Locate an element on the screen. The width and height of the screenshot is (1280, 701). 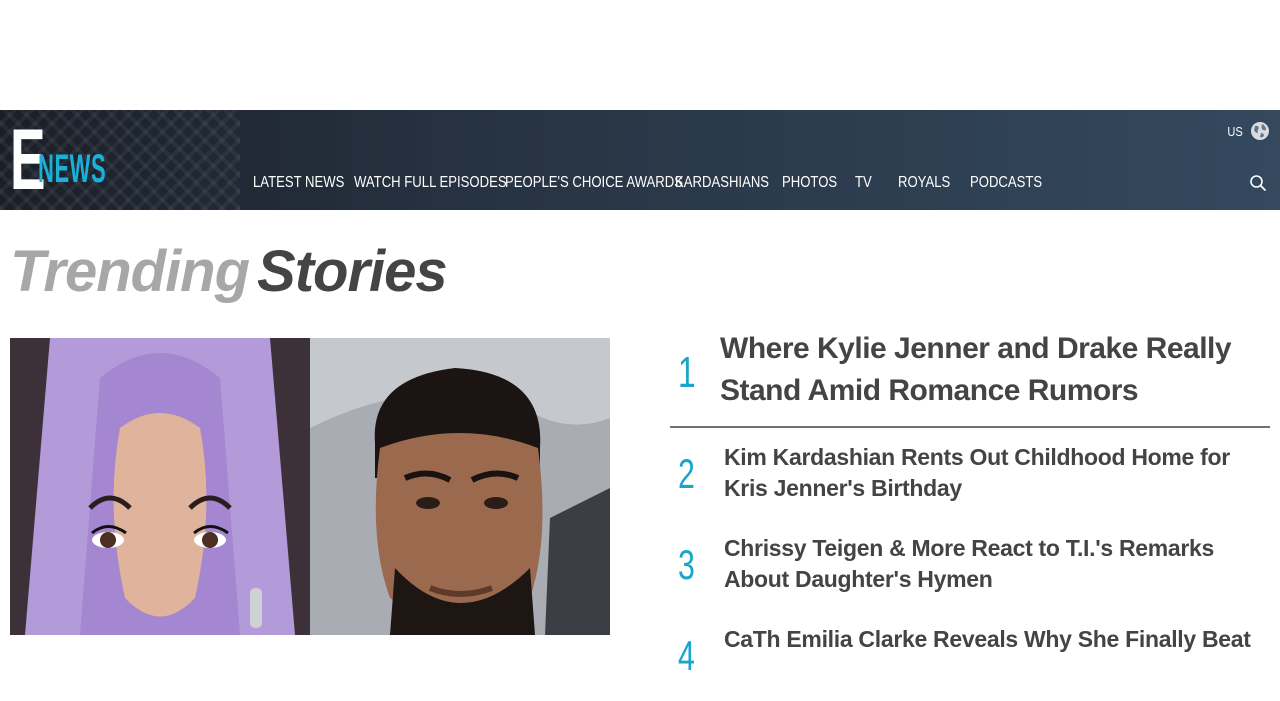
drake-photo is located at coordinates (460, 486).